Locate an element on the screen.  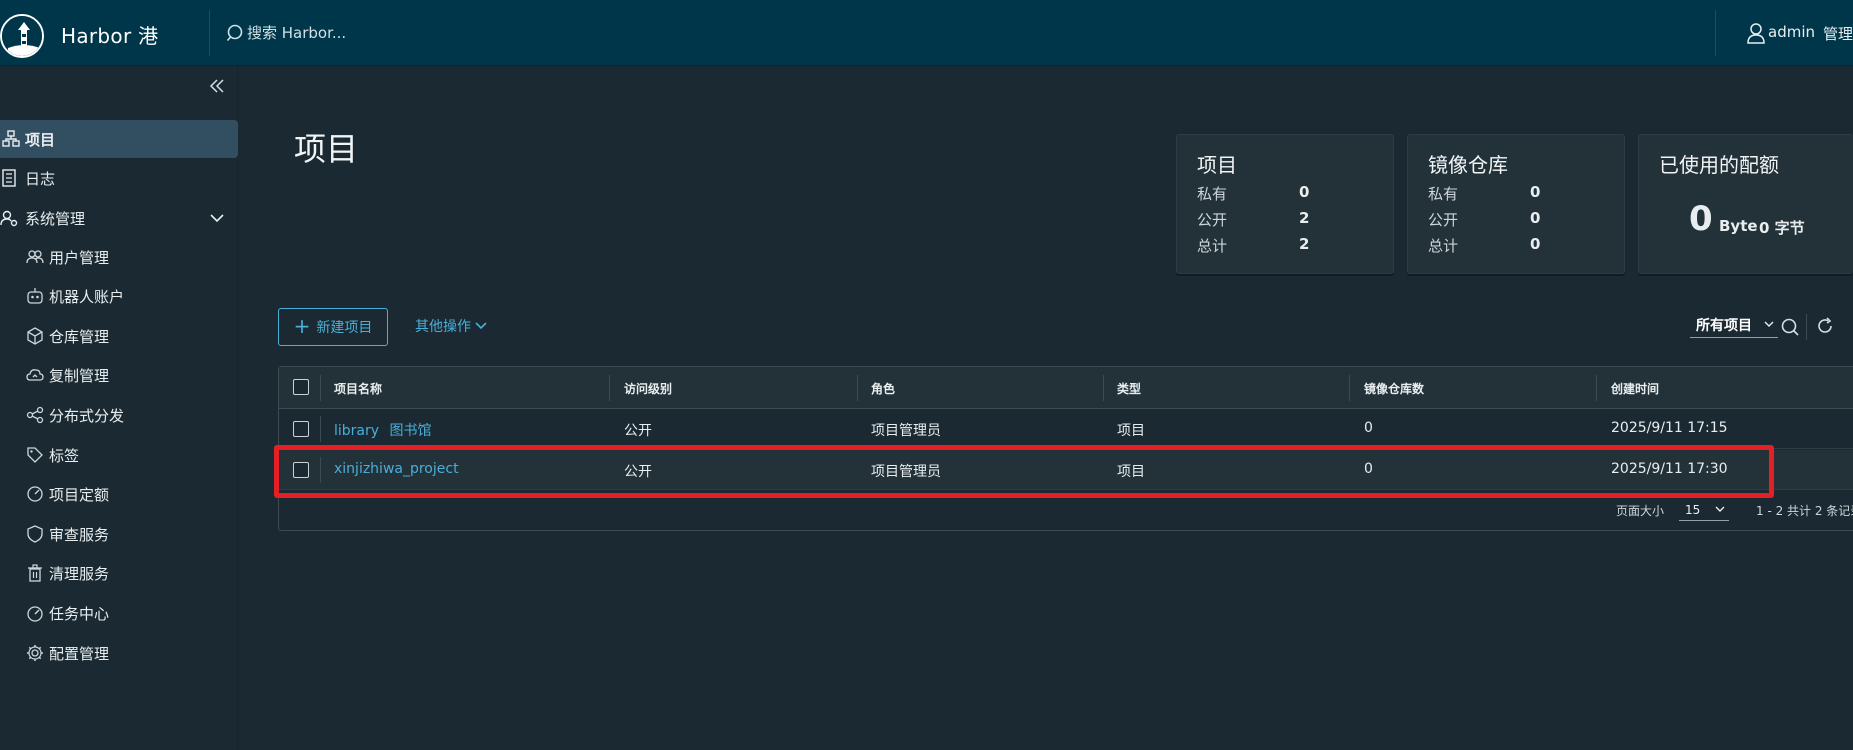
trash-icon is located at coordinates (35, 573).